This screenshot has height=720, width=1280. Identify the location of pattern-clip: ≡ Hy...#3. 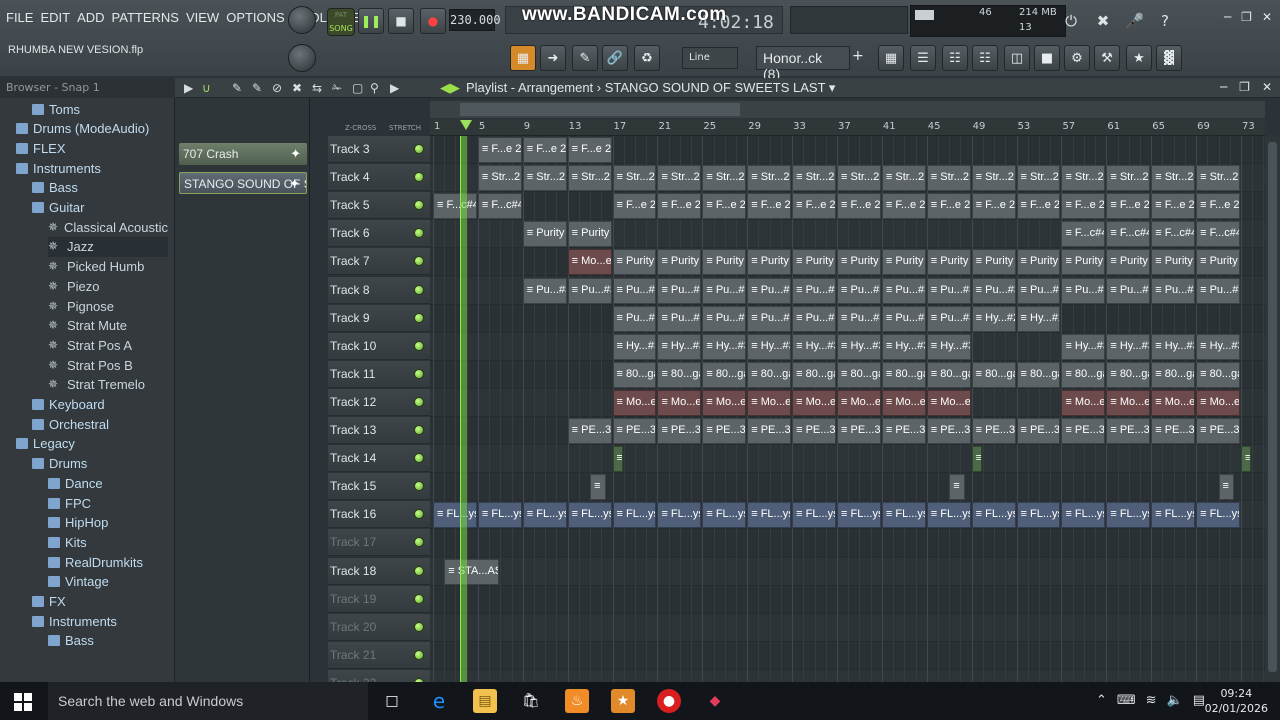
(724, 346).